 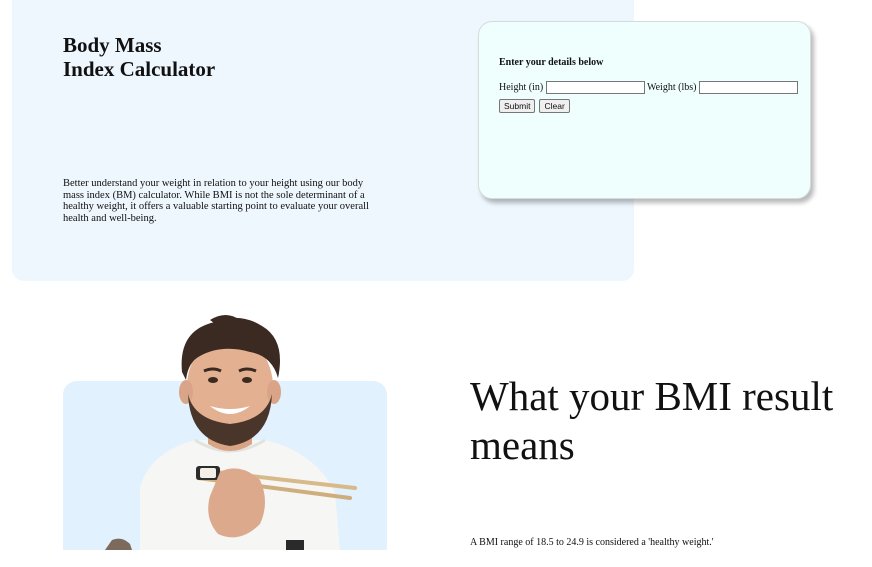 What do you see at coordinates (517, 106) in the screenshot?
I see `submit-button: Submit` at bounding box center [517, 106].